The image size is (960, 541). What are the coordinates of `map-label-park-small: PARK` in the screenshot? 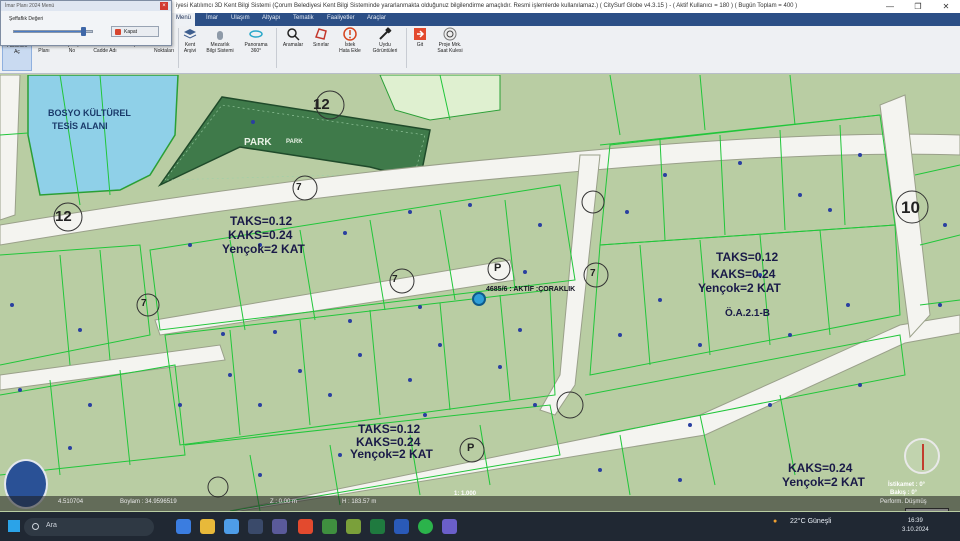 It's located at (294, 142).